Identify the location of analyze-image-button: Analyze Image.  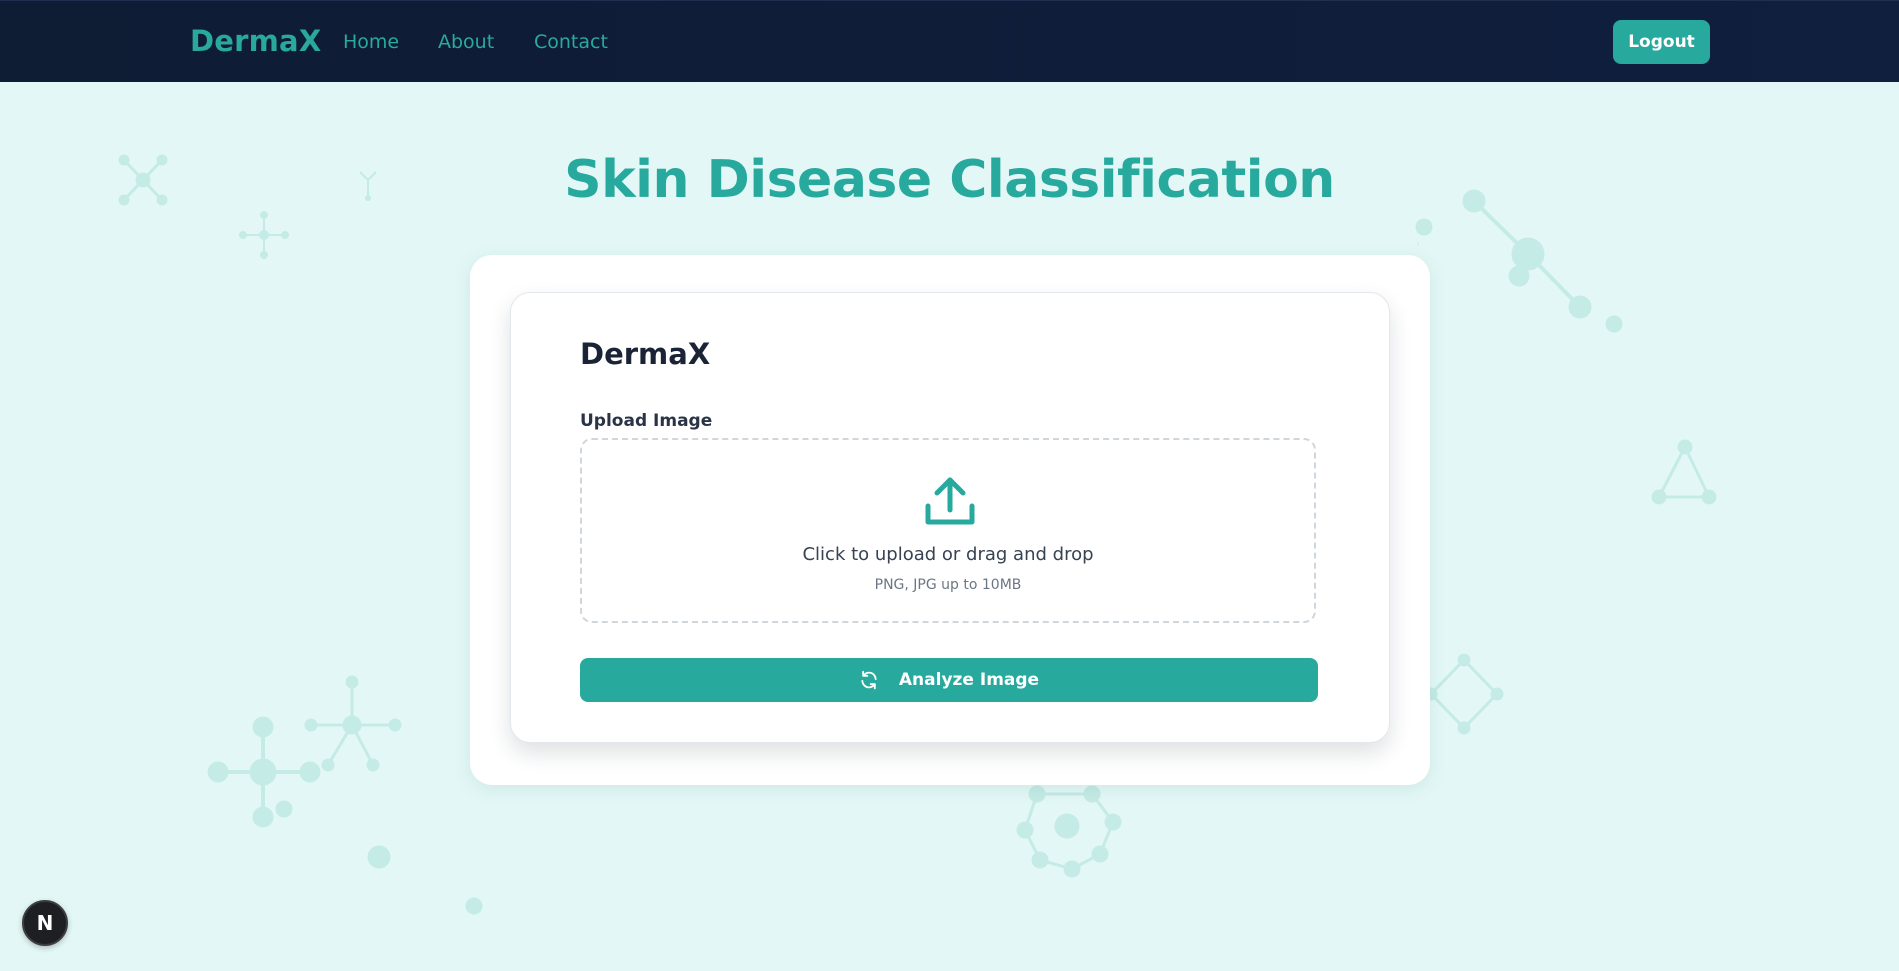
(949, 680).